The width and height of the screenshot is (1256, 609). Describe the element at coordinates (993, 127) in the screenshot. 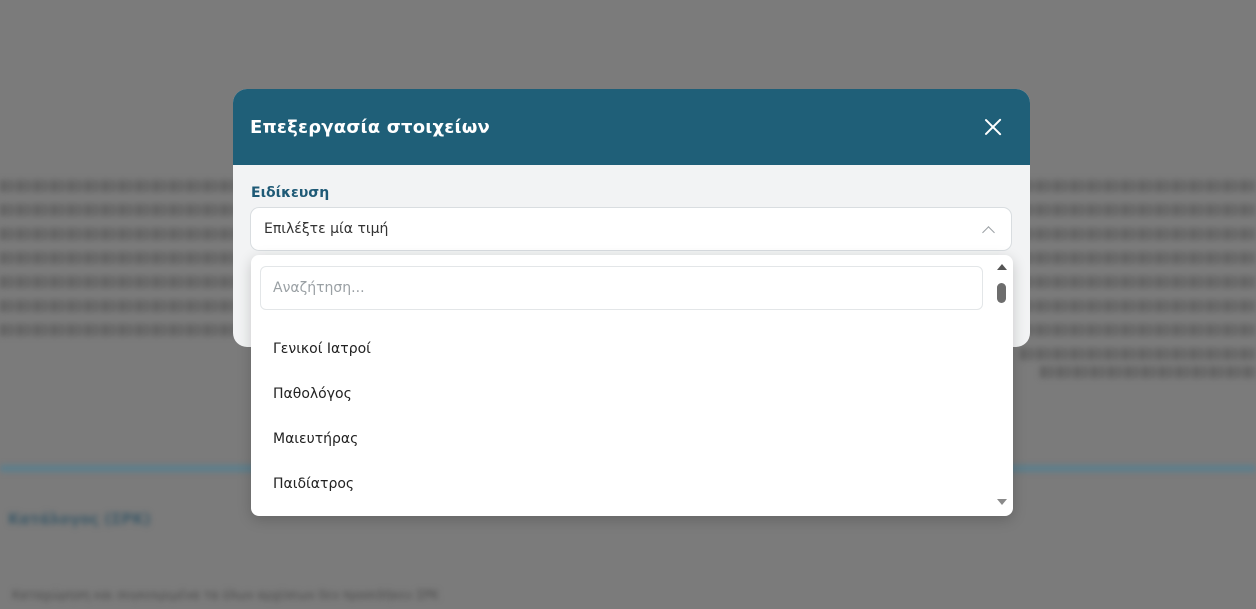

I see `close-icon` at that location.